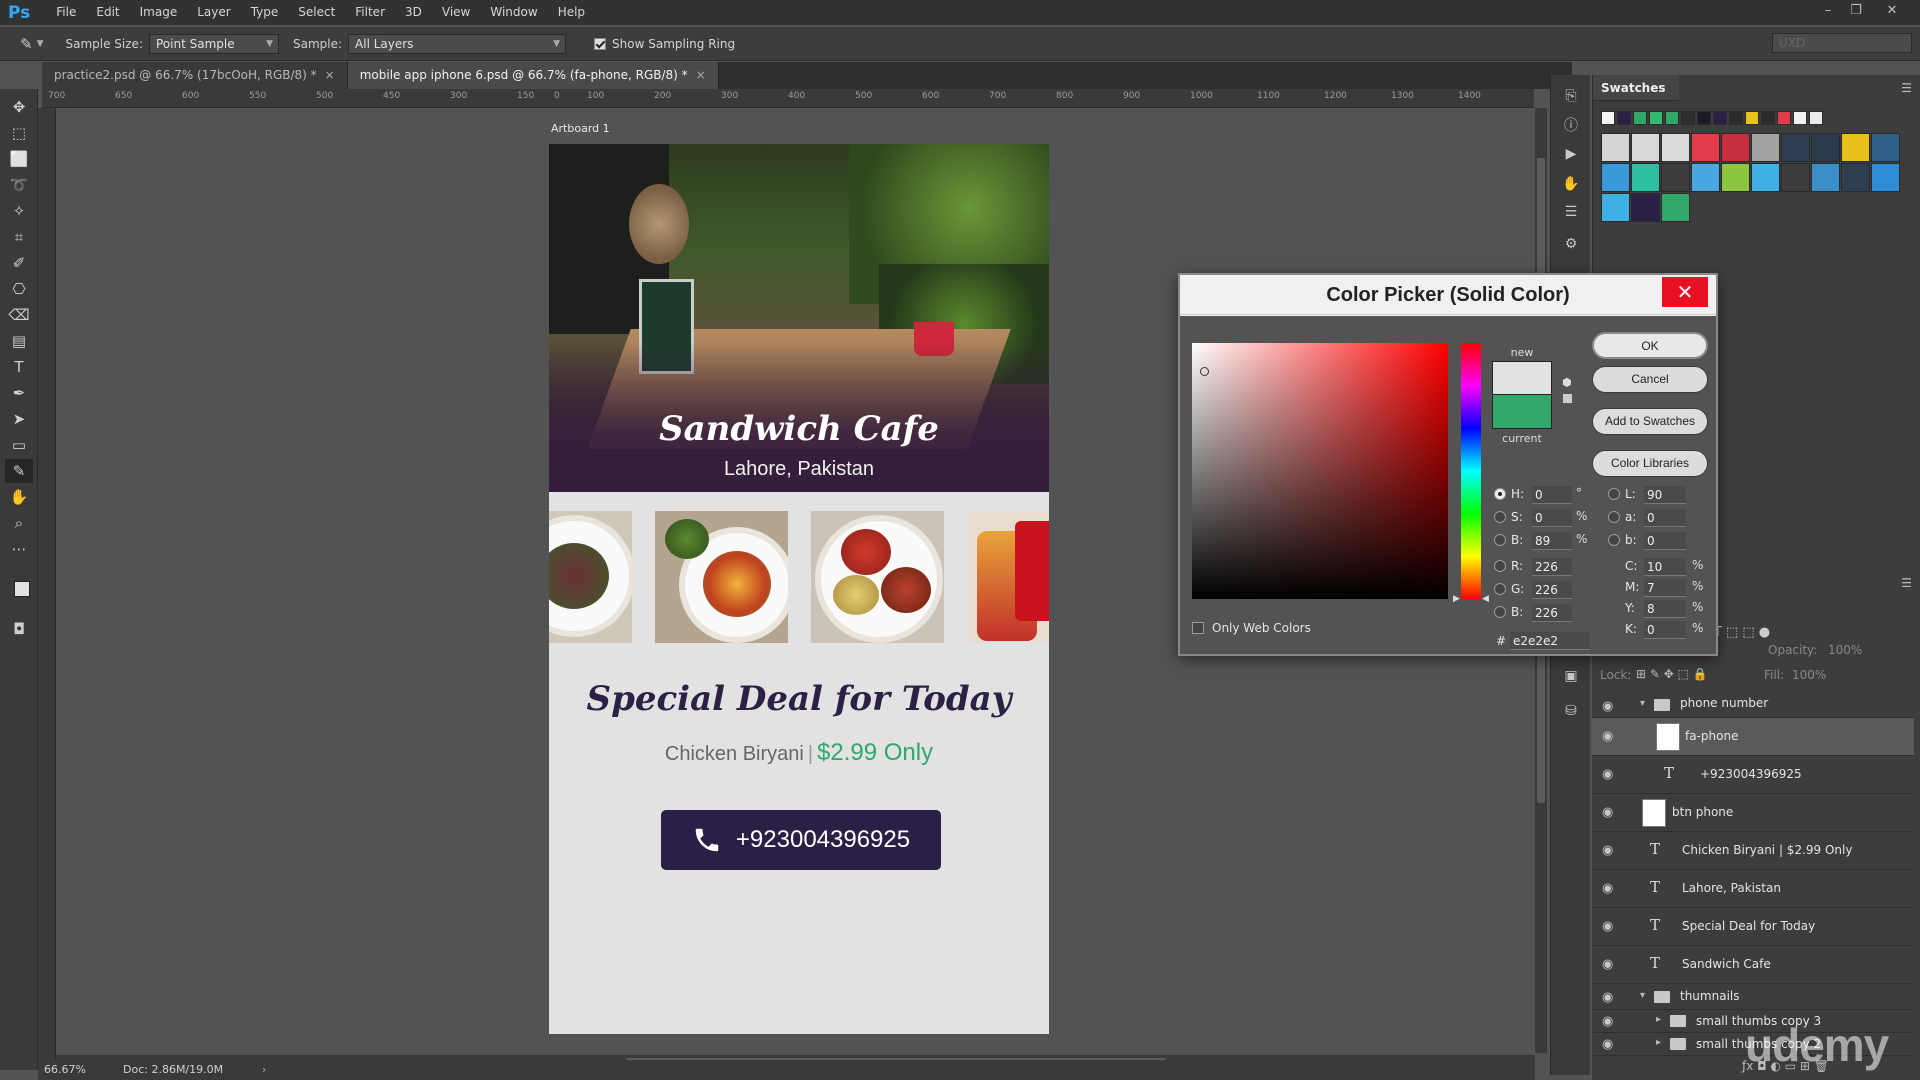  What do you see at coordinates (1753, 965) in the screenshot?
I see `layer-sandwich-cafe: ◉ T Sandwich Cafe` at bounding box center [1753, 965].